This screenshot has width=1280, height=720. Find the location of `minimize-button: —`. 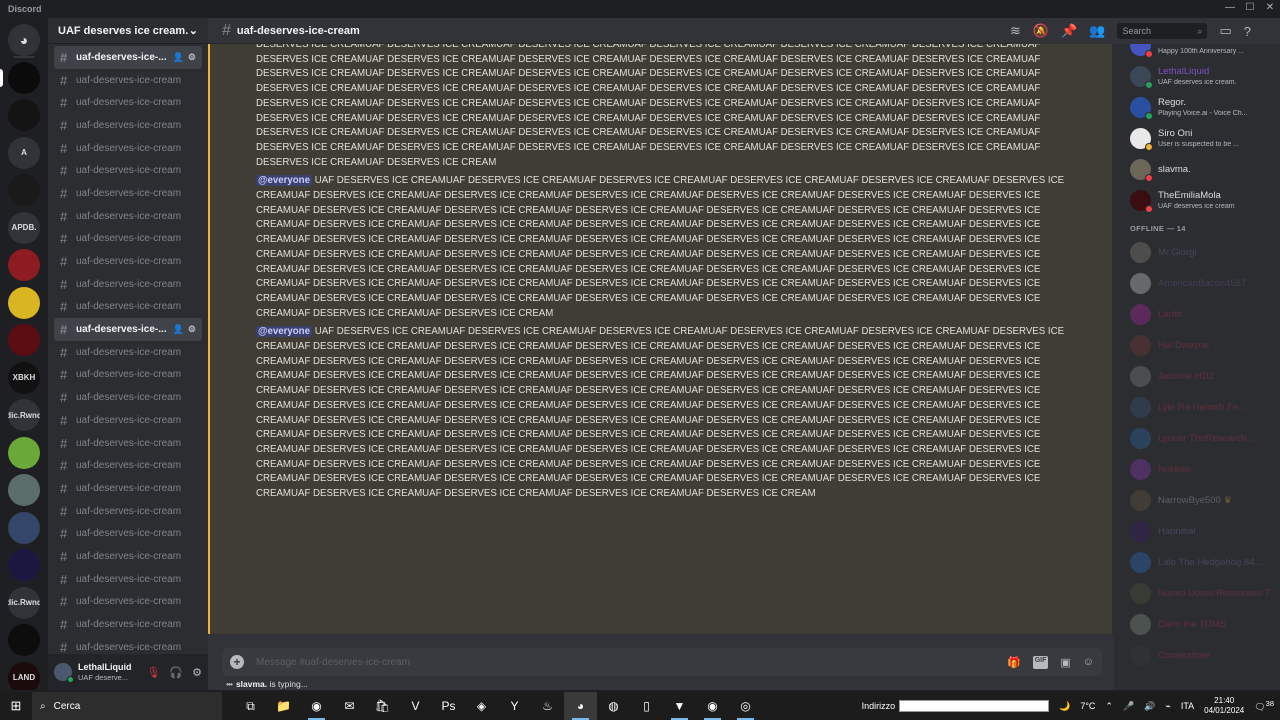

minimize-button: — is located at coordinates (1230, 9).